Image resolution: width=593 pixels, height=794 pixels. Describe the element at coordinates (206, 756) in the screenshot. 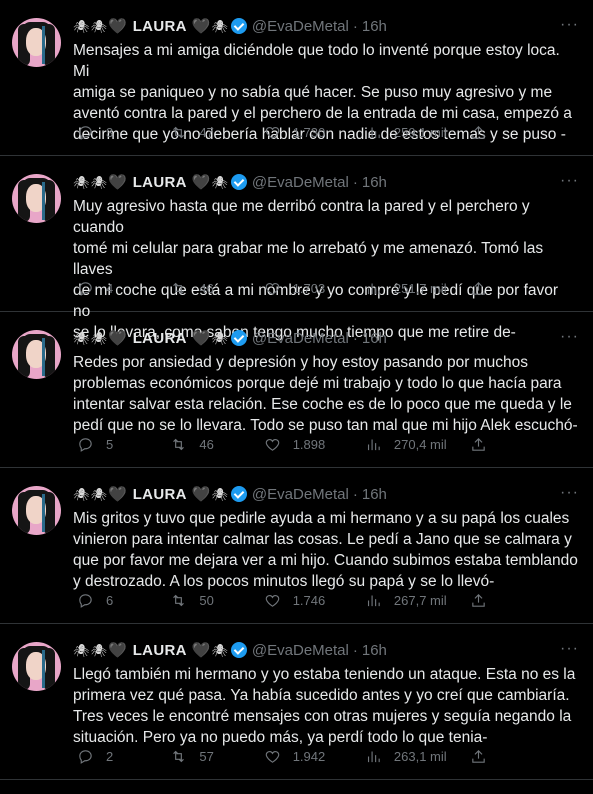

I see `retweet-count: 57` at that location.